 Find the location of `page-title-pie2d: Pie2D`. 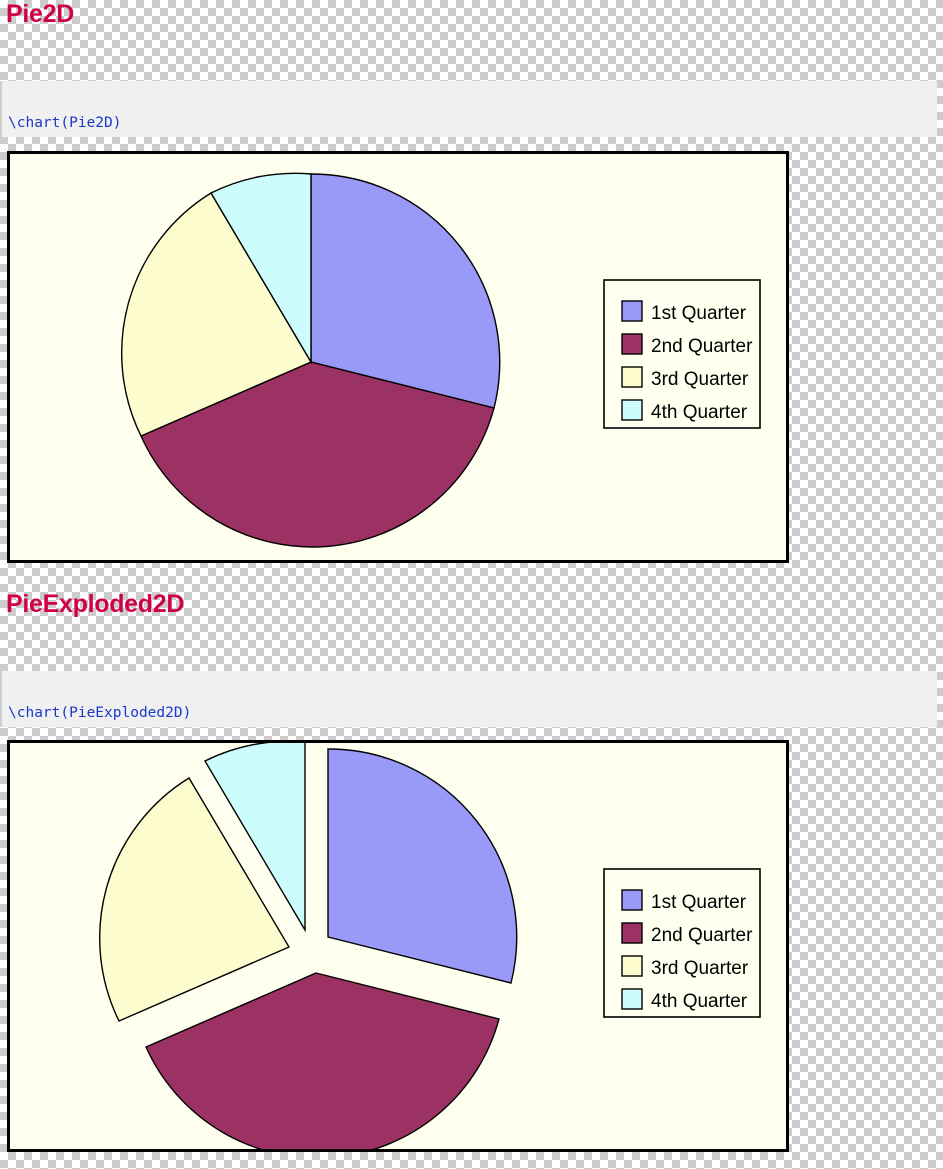

page-title-pie2d: Pie2D is located at coordinates (40, 14).